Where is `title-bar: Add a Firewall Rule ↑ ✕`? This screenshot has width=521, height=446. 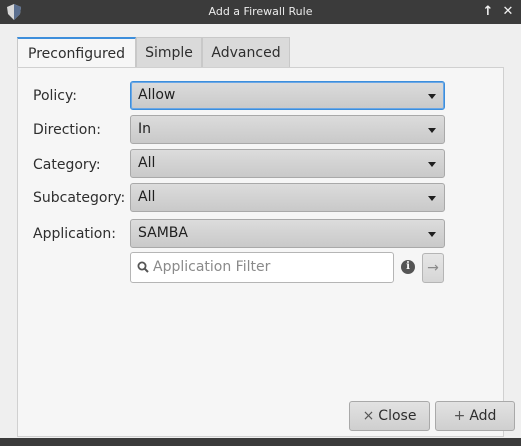 title-bar: Add a Firewall Rule ↑ ✕ is located at coordinates (260, 12).